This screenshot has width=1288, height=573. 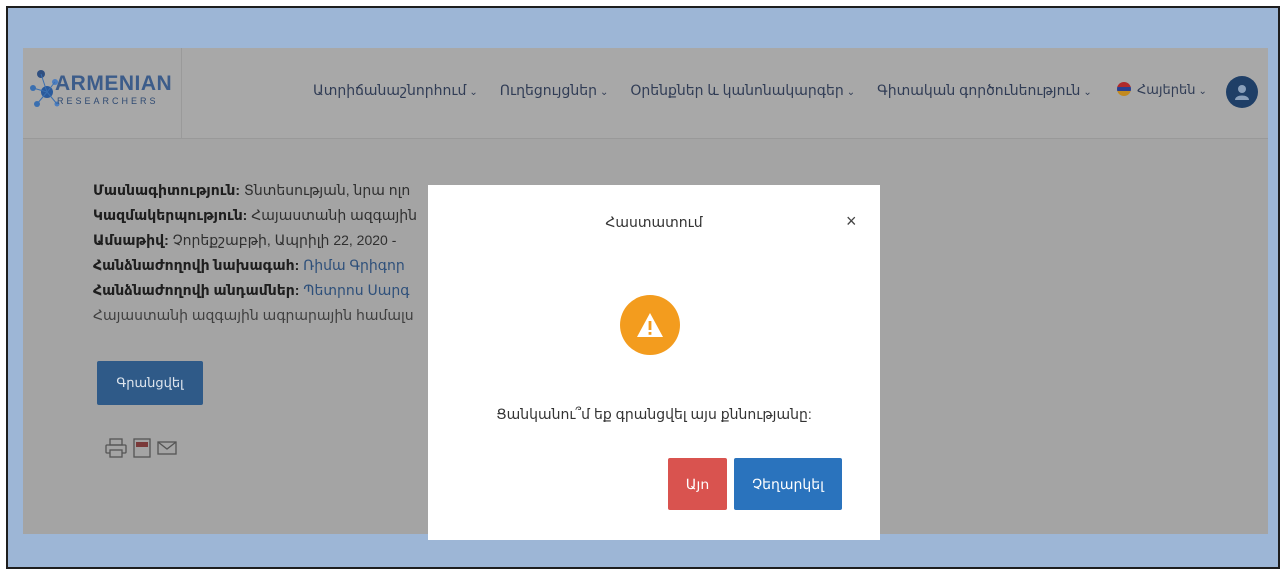 I want to click on register-button: Գրանցվել, so click(x=150, y=383).